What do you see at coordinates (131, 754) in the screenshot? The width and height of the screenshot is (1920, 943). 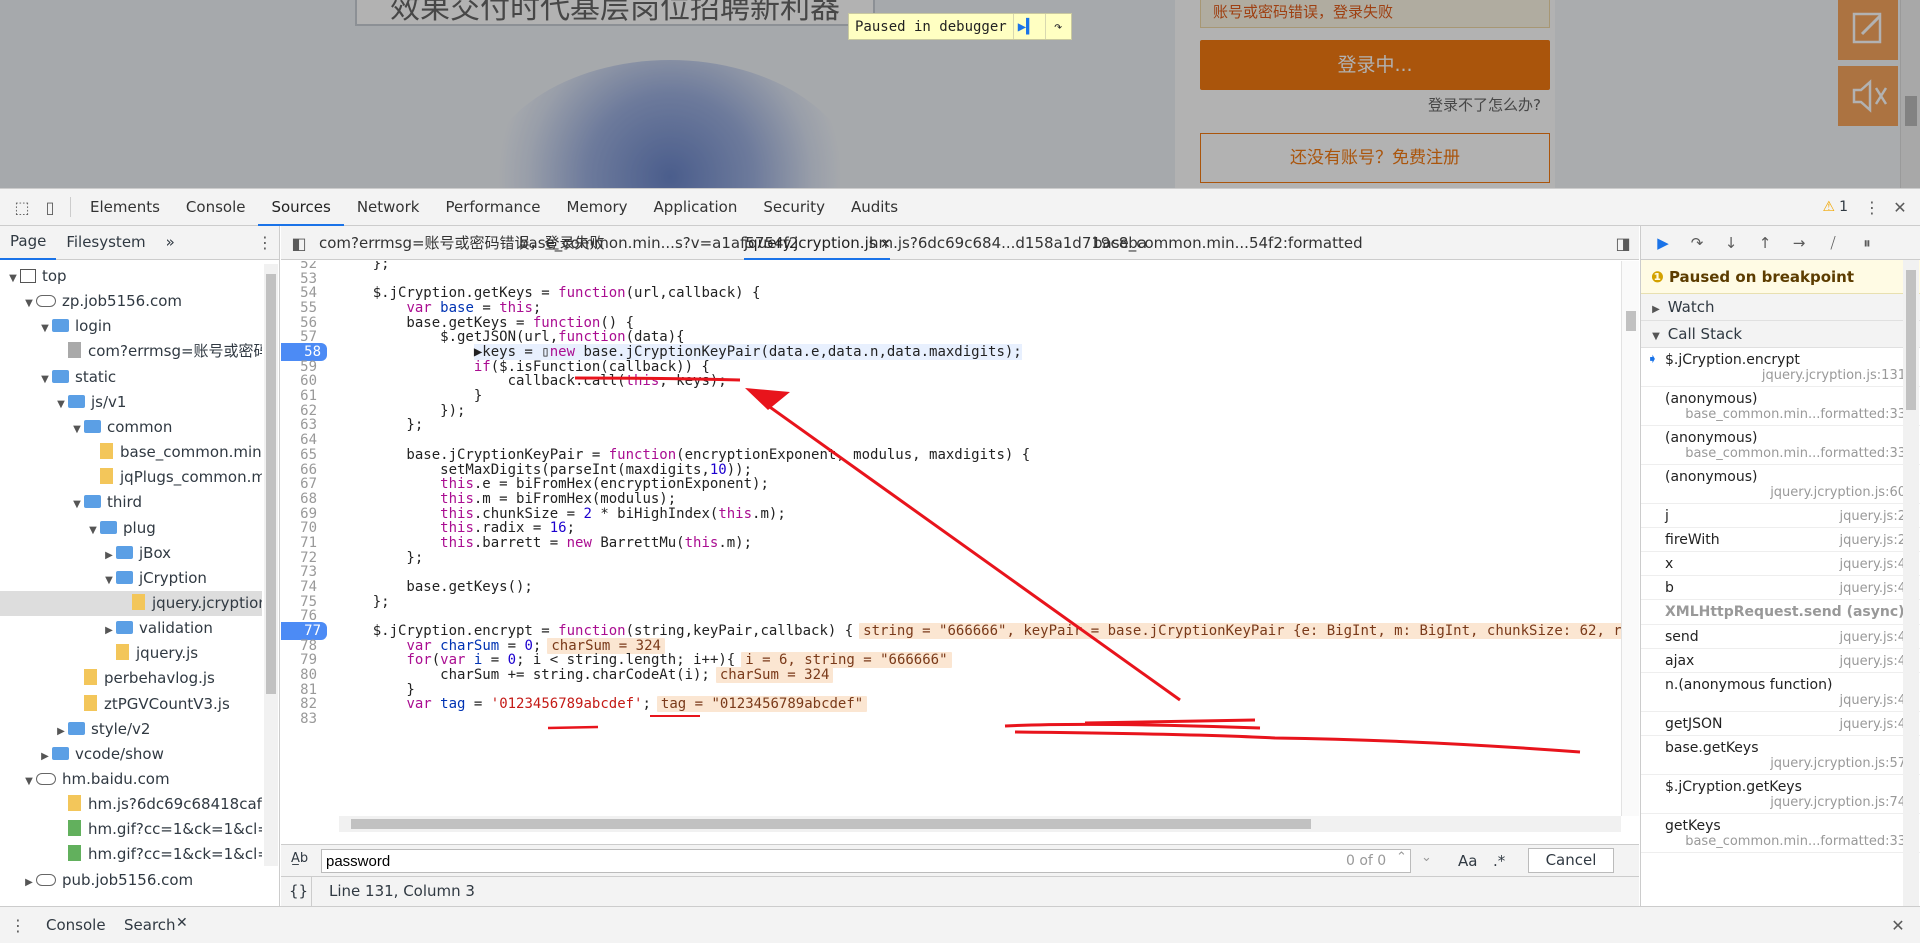 I see `tree-item: ▶ vcode/show` at bounding box center [131, 754].